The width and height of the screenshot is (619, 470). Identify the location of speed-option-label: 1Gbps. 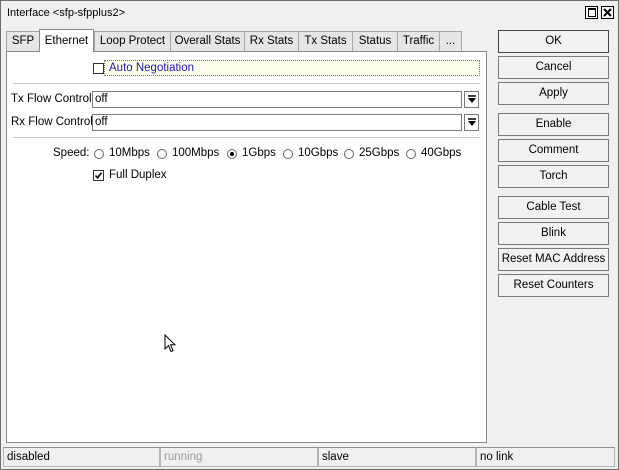
(259, 153).